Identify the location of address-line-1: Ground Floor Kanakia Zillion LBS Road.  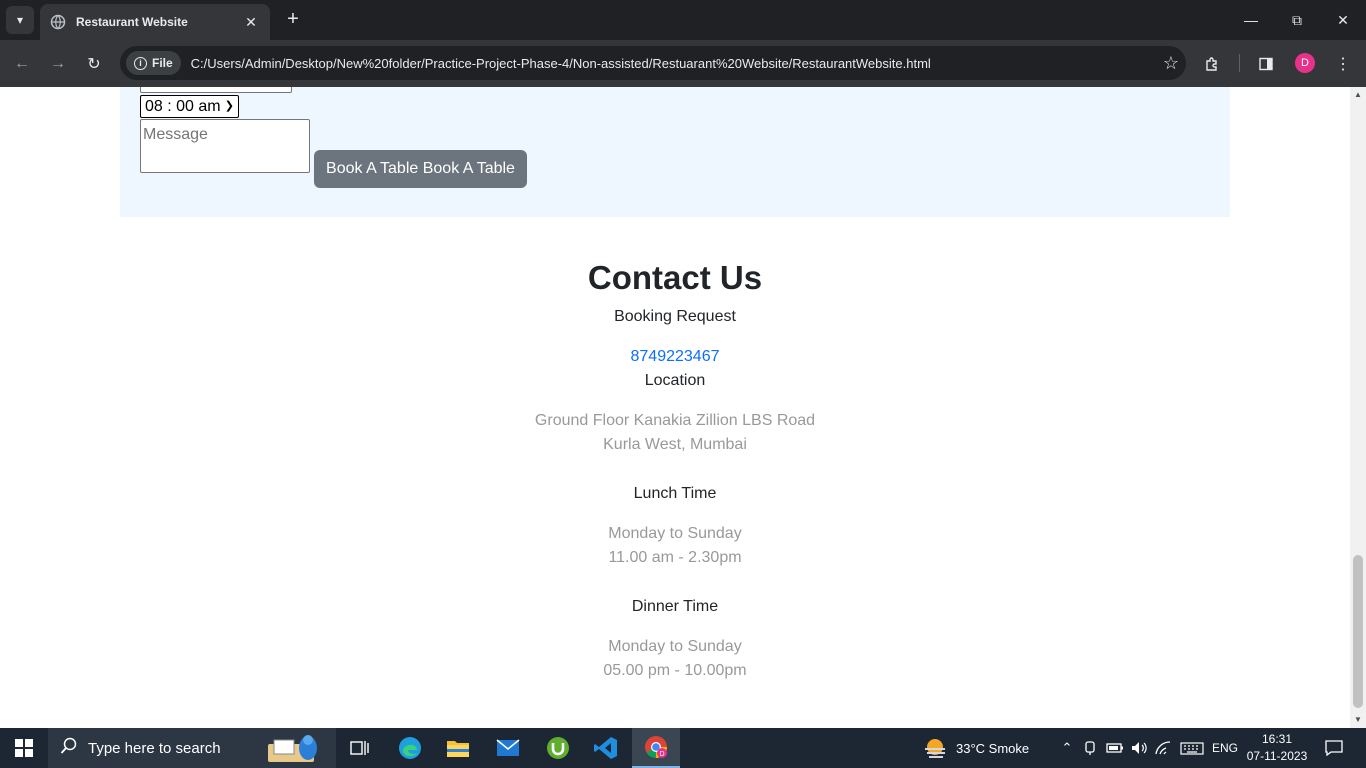
(675, 420).